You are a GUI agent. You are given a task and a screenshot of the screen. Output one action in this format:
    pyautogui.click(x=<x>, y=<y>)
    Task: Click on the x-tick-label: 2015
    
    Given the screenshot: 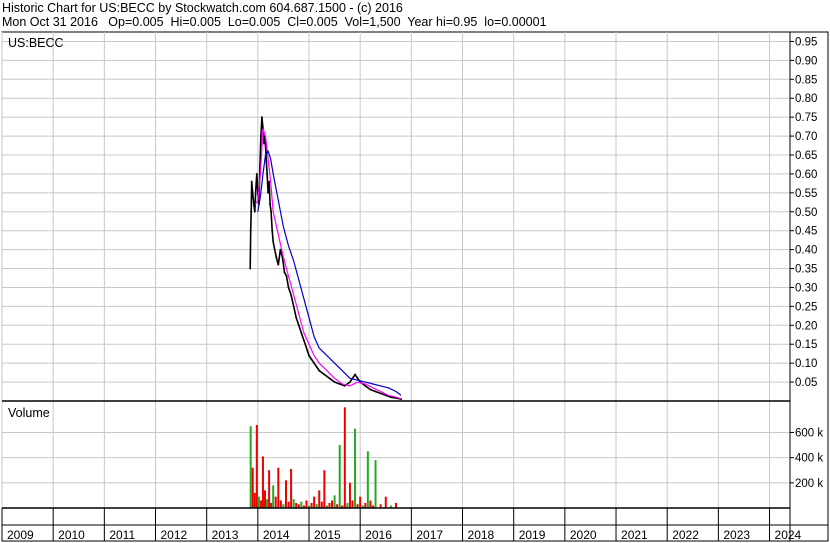 What is the action you would take?
    pyautogui.click(x=327, y=535)
    